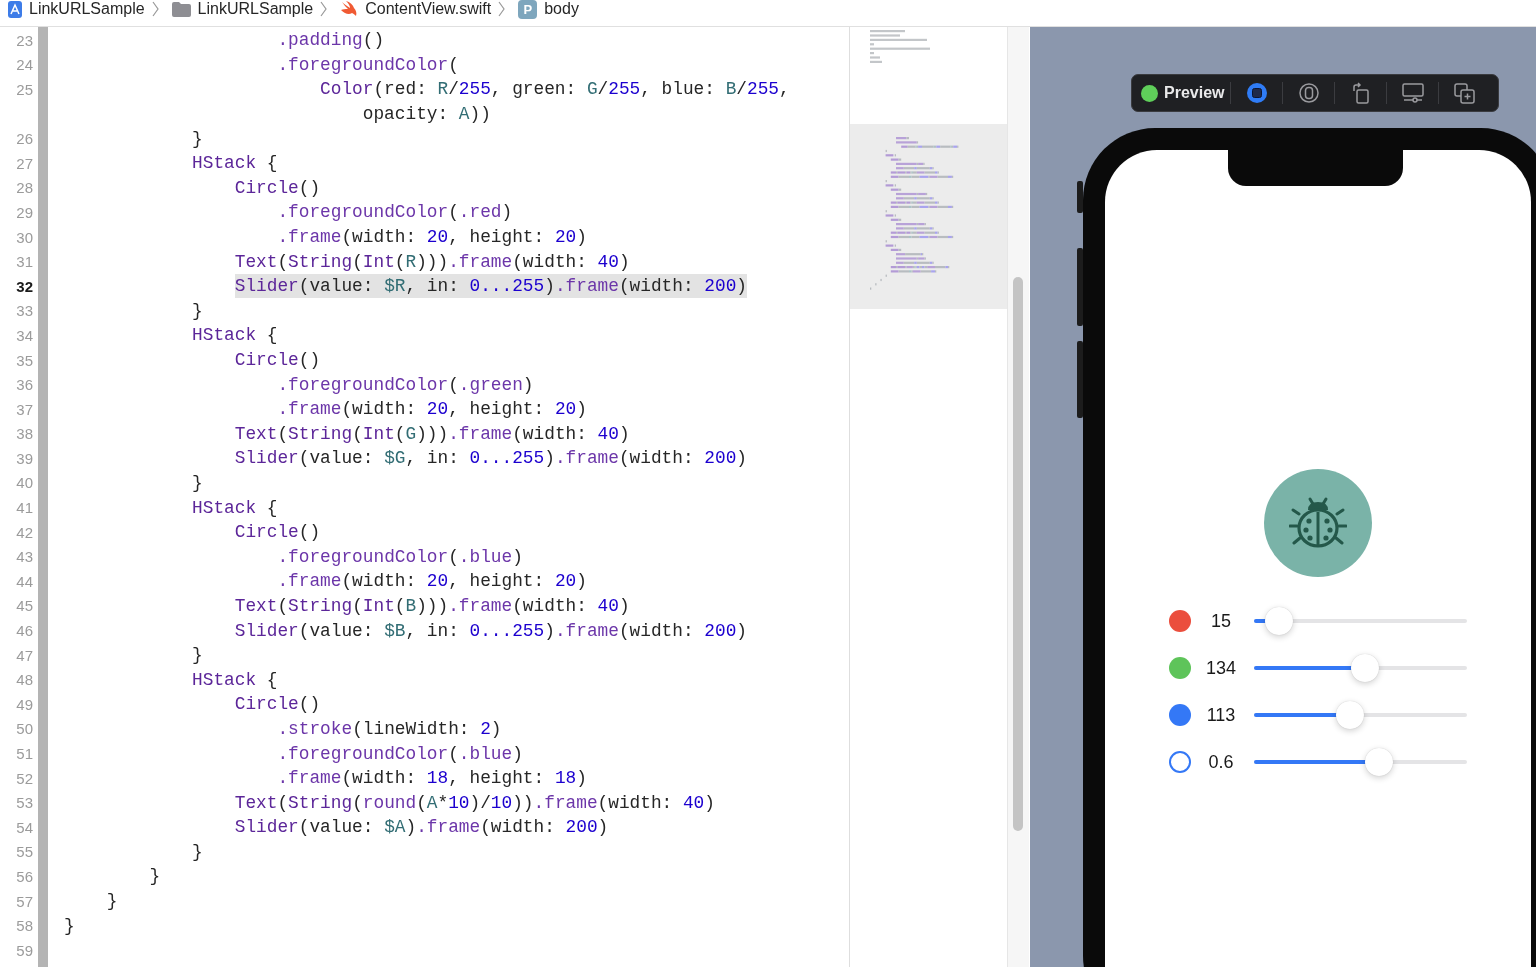 This screenshot has width=1536, height=967. I want to click on code-line: Slider(value: $G, in: 0...255).frame(width: 200), so click(490, 458).